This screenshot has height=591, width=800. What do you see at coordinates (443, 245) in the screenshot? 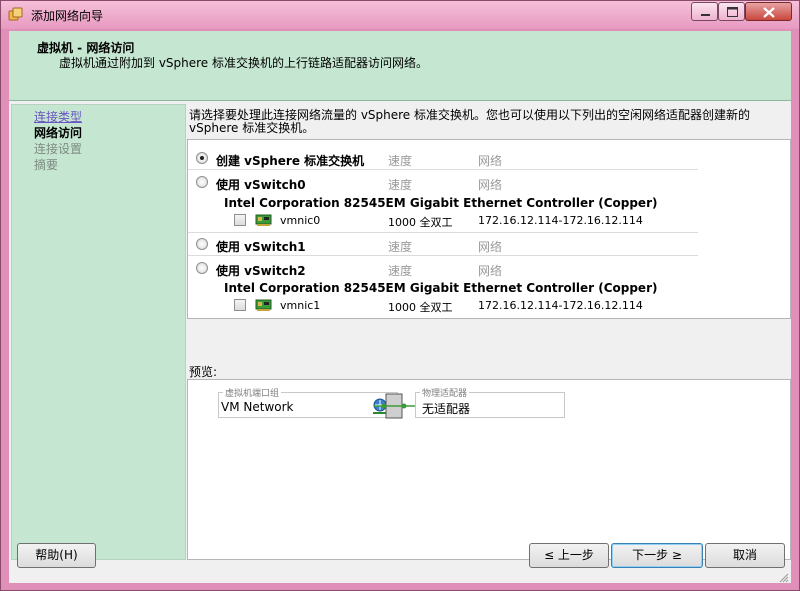
I see `option-vswitch1: 使用 vSwitch1 速度 网络` at bounding box center [443, 245].